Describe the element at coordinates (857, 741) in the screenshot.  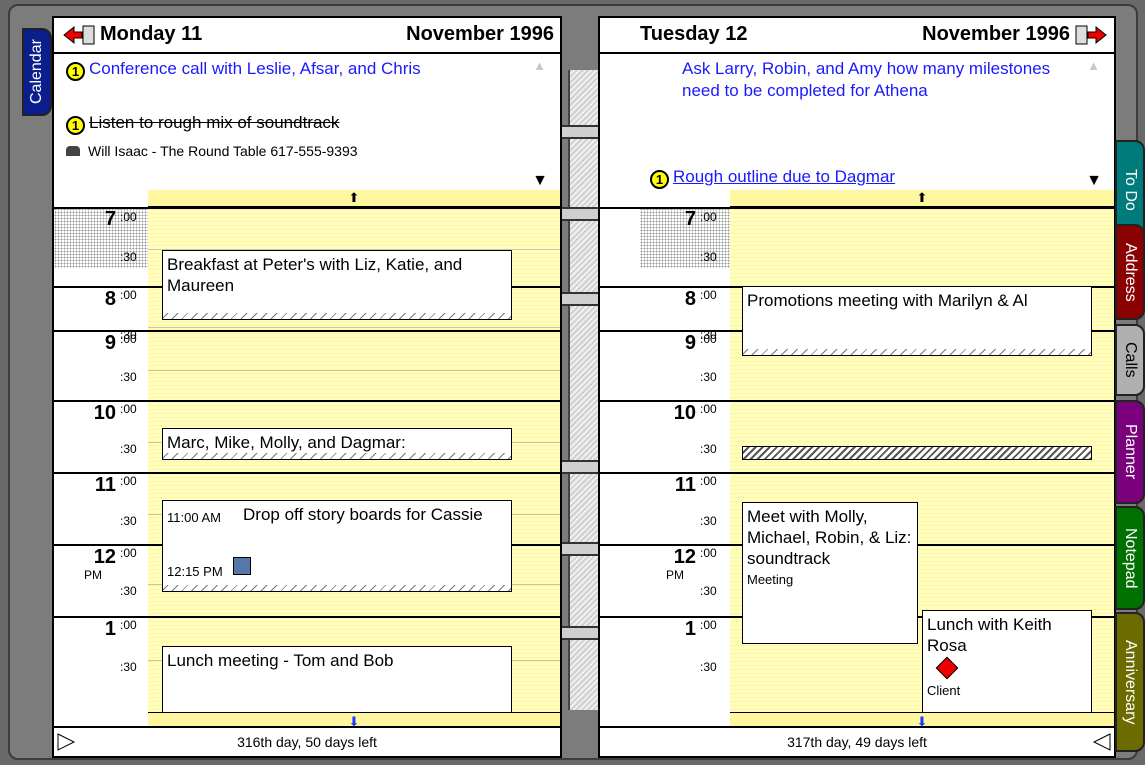
I see `right-page-footer: 317th day, 49 days left` at that location.